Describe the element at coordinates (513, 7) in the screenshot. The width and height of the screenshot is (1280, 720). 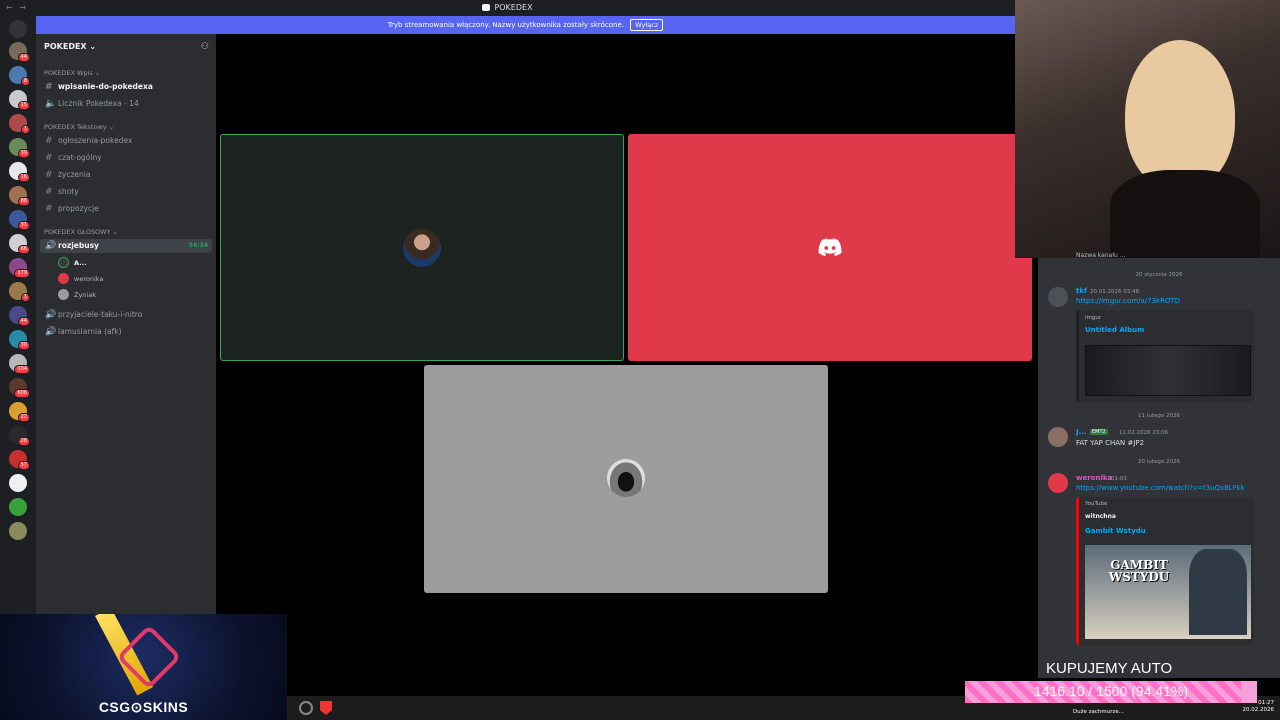
I see `window-title-text: POKEDEX` at that location.